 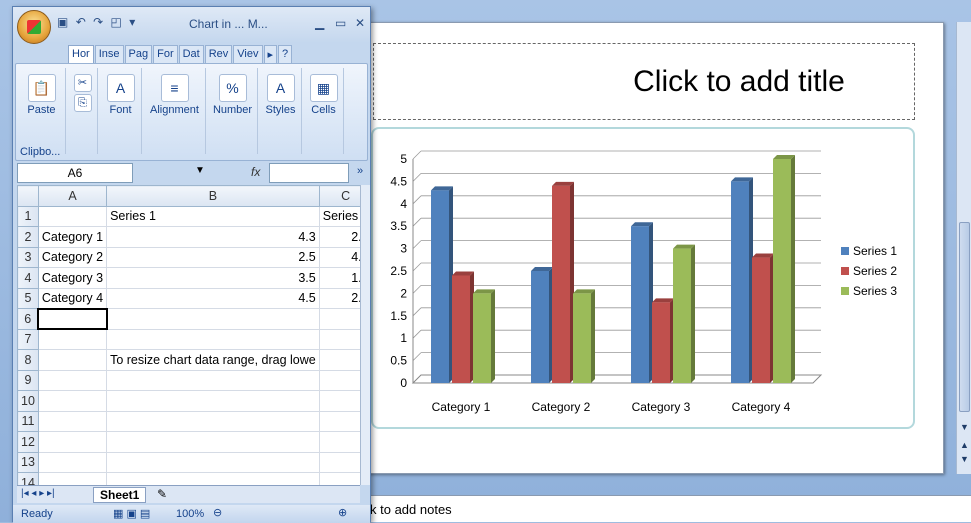 I want to click on paste-button: 📋 Paste, so click(x=42, y=111).